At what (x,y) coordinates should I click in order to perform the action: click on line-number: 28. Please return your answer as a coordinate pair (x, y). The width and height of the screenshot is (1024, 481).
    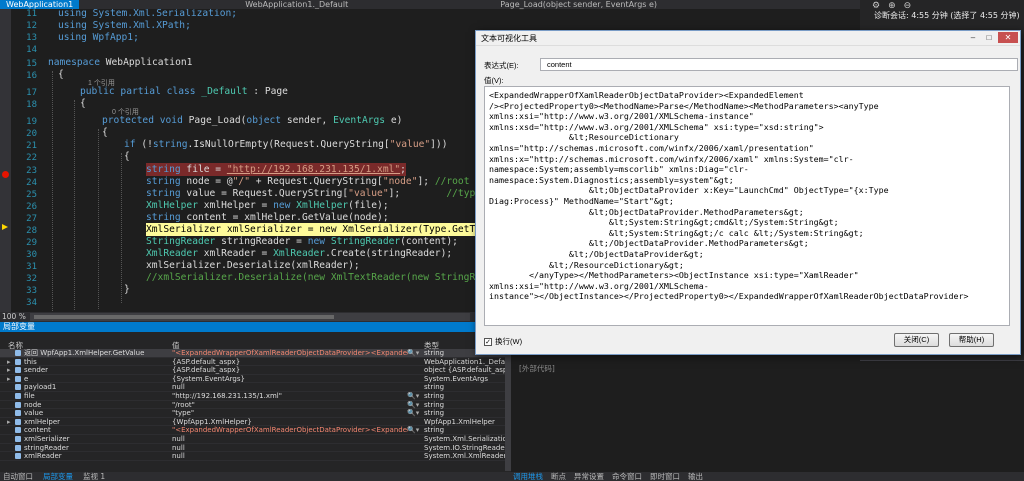
    Looking at the image, I should click on (31, 231).